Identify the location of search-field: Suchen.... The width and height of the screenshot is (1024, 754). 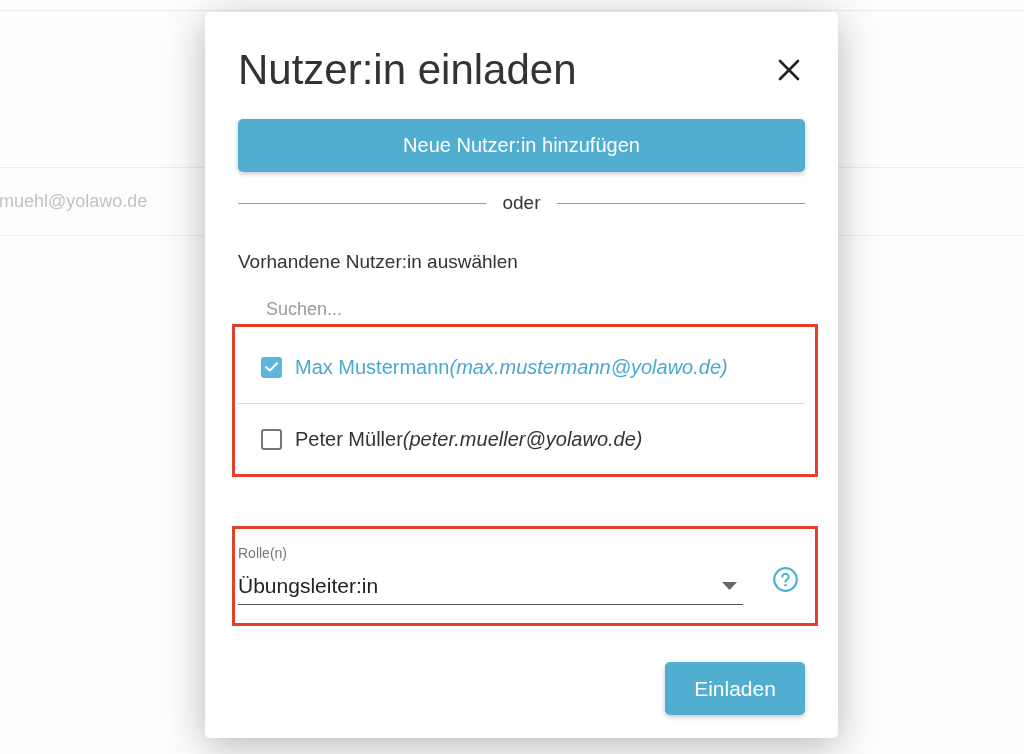
(521, 309).